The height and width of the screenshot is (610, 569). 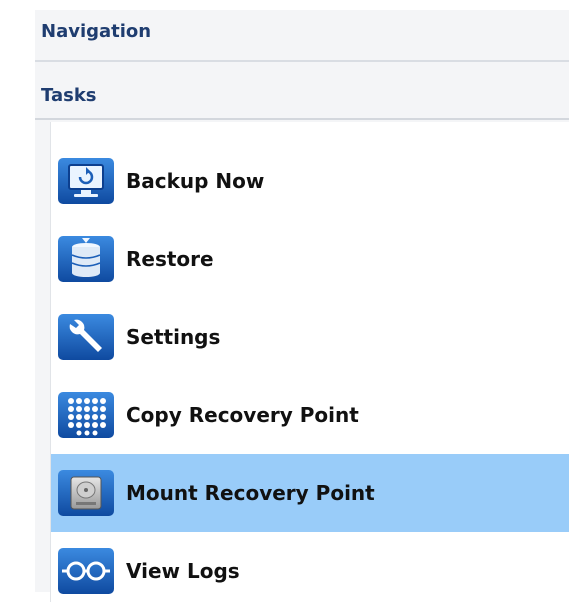 What do you see at coordinates (310, 181) in the screenshot?
I see `task-backup-now: Backup Now` at bounding box center [310, 181].